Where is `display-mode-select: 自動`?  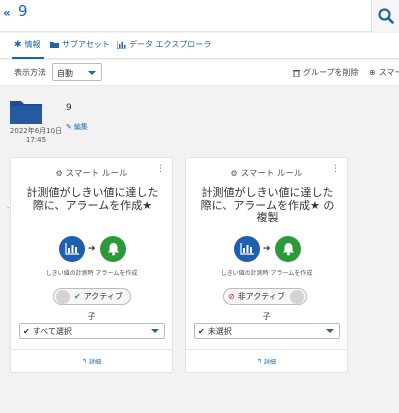
display-mode-select: 自動 is located at coordinates (77, 72).